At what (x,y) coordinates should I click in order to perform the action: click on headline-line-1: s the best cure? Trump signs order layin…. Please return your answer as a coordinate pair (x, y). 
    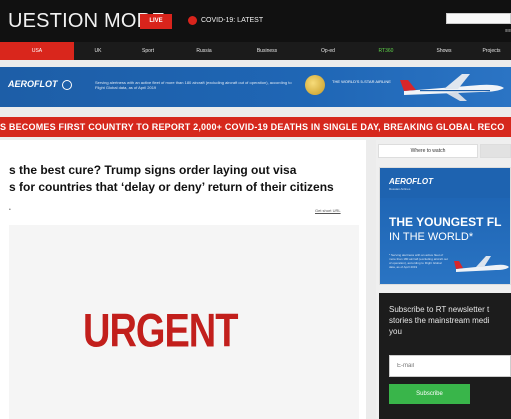
    Looking at the image, I should click on (153, 170).